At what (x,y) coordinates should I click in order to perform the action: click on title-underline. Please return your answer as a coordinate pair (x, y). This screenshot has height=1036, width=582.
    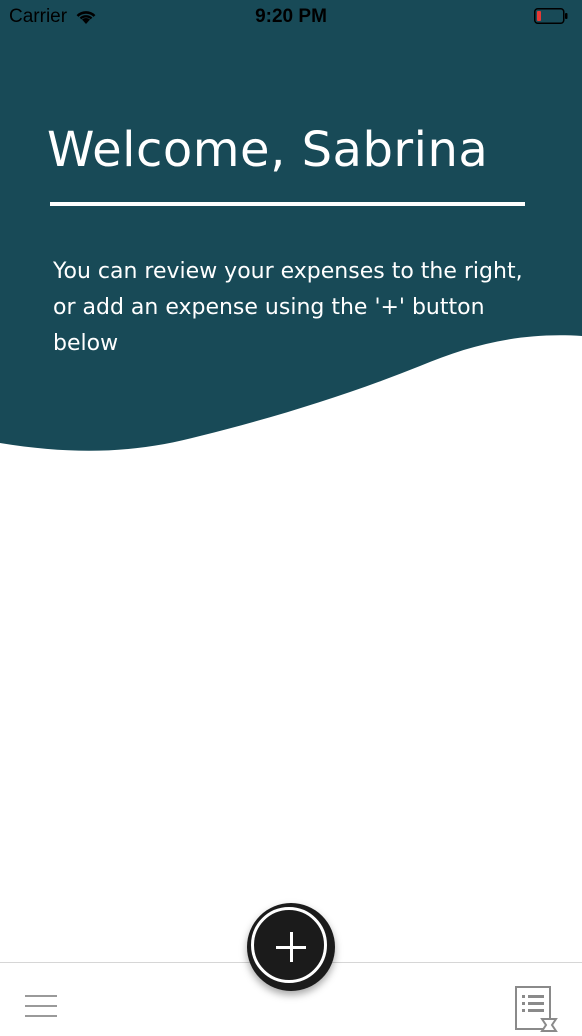
    Looking at the image, I should click on (287, 204).